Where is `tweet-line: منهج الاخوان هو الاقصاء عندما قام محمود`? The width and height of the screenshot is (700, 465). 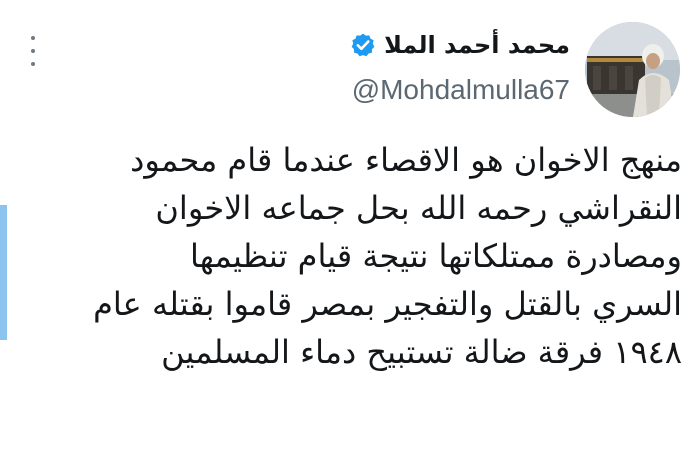 tweet-line: منهج الاخوان هو الاقصاء عندما قام محمود is located at coordinates (406, 160).